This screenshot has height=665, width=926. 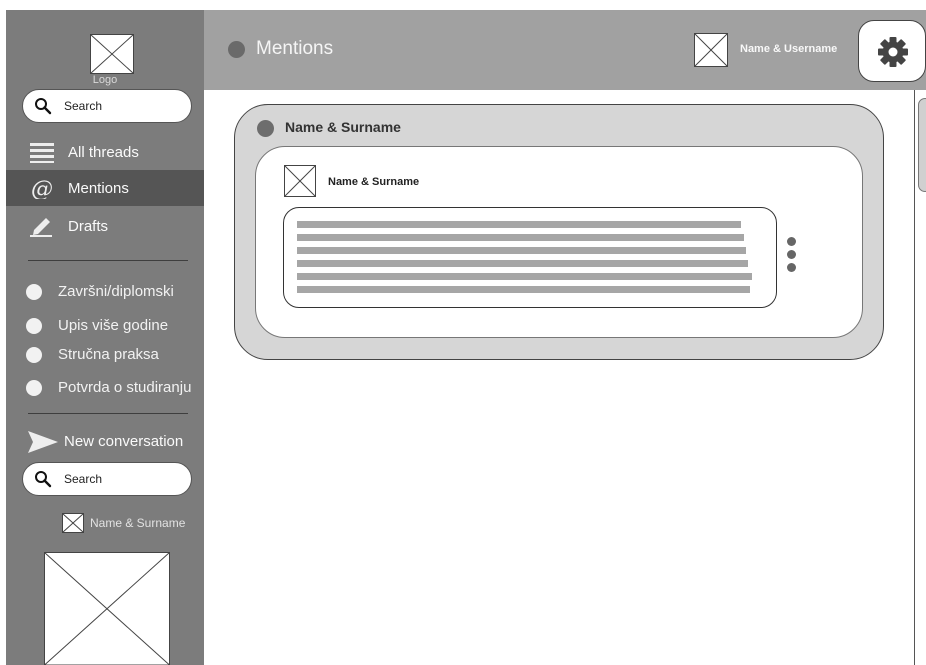 I want to click on header-user-name: Name & Username, so click(x=788, y=49).